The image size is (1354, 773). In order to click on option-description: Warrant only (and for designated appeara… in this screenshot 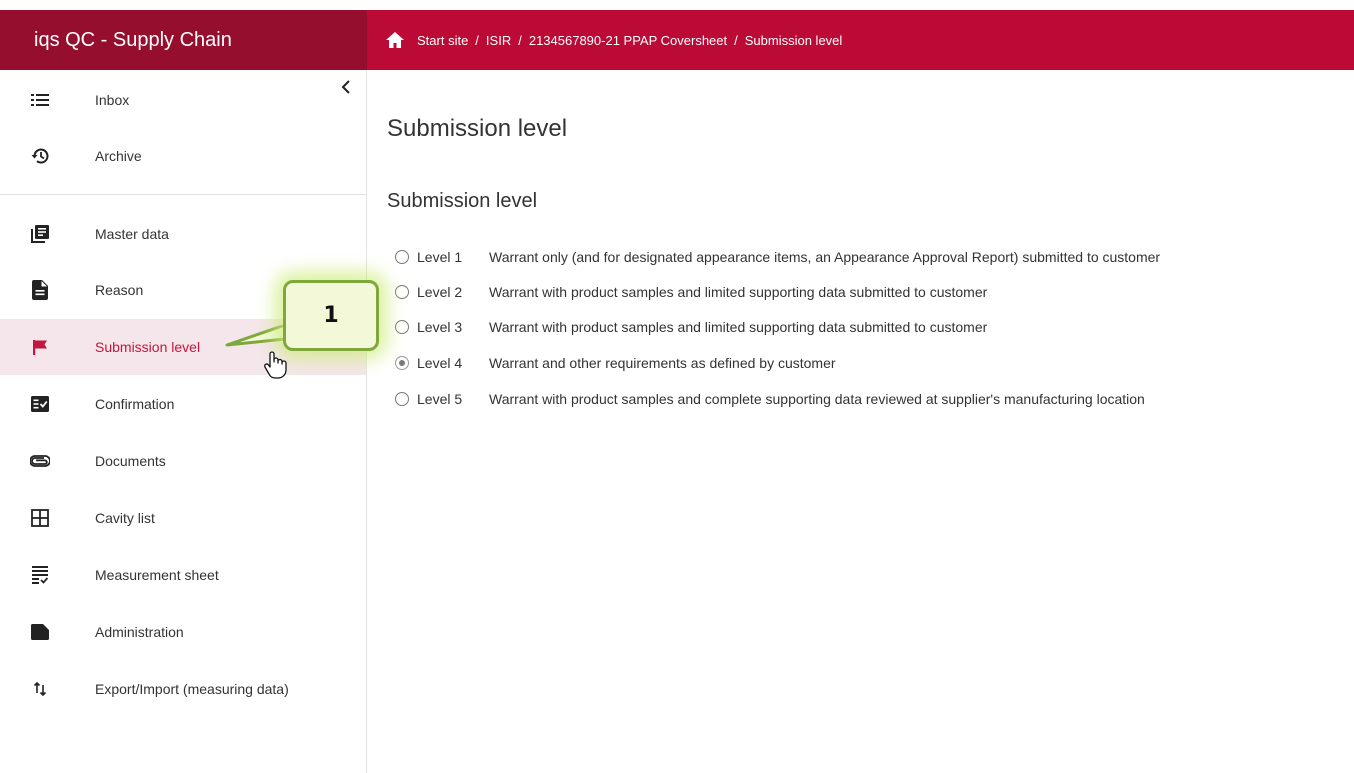, I will do `click(825, 257)`.